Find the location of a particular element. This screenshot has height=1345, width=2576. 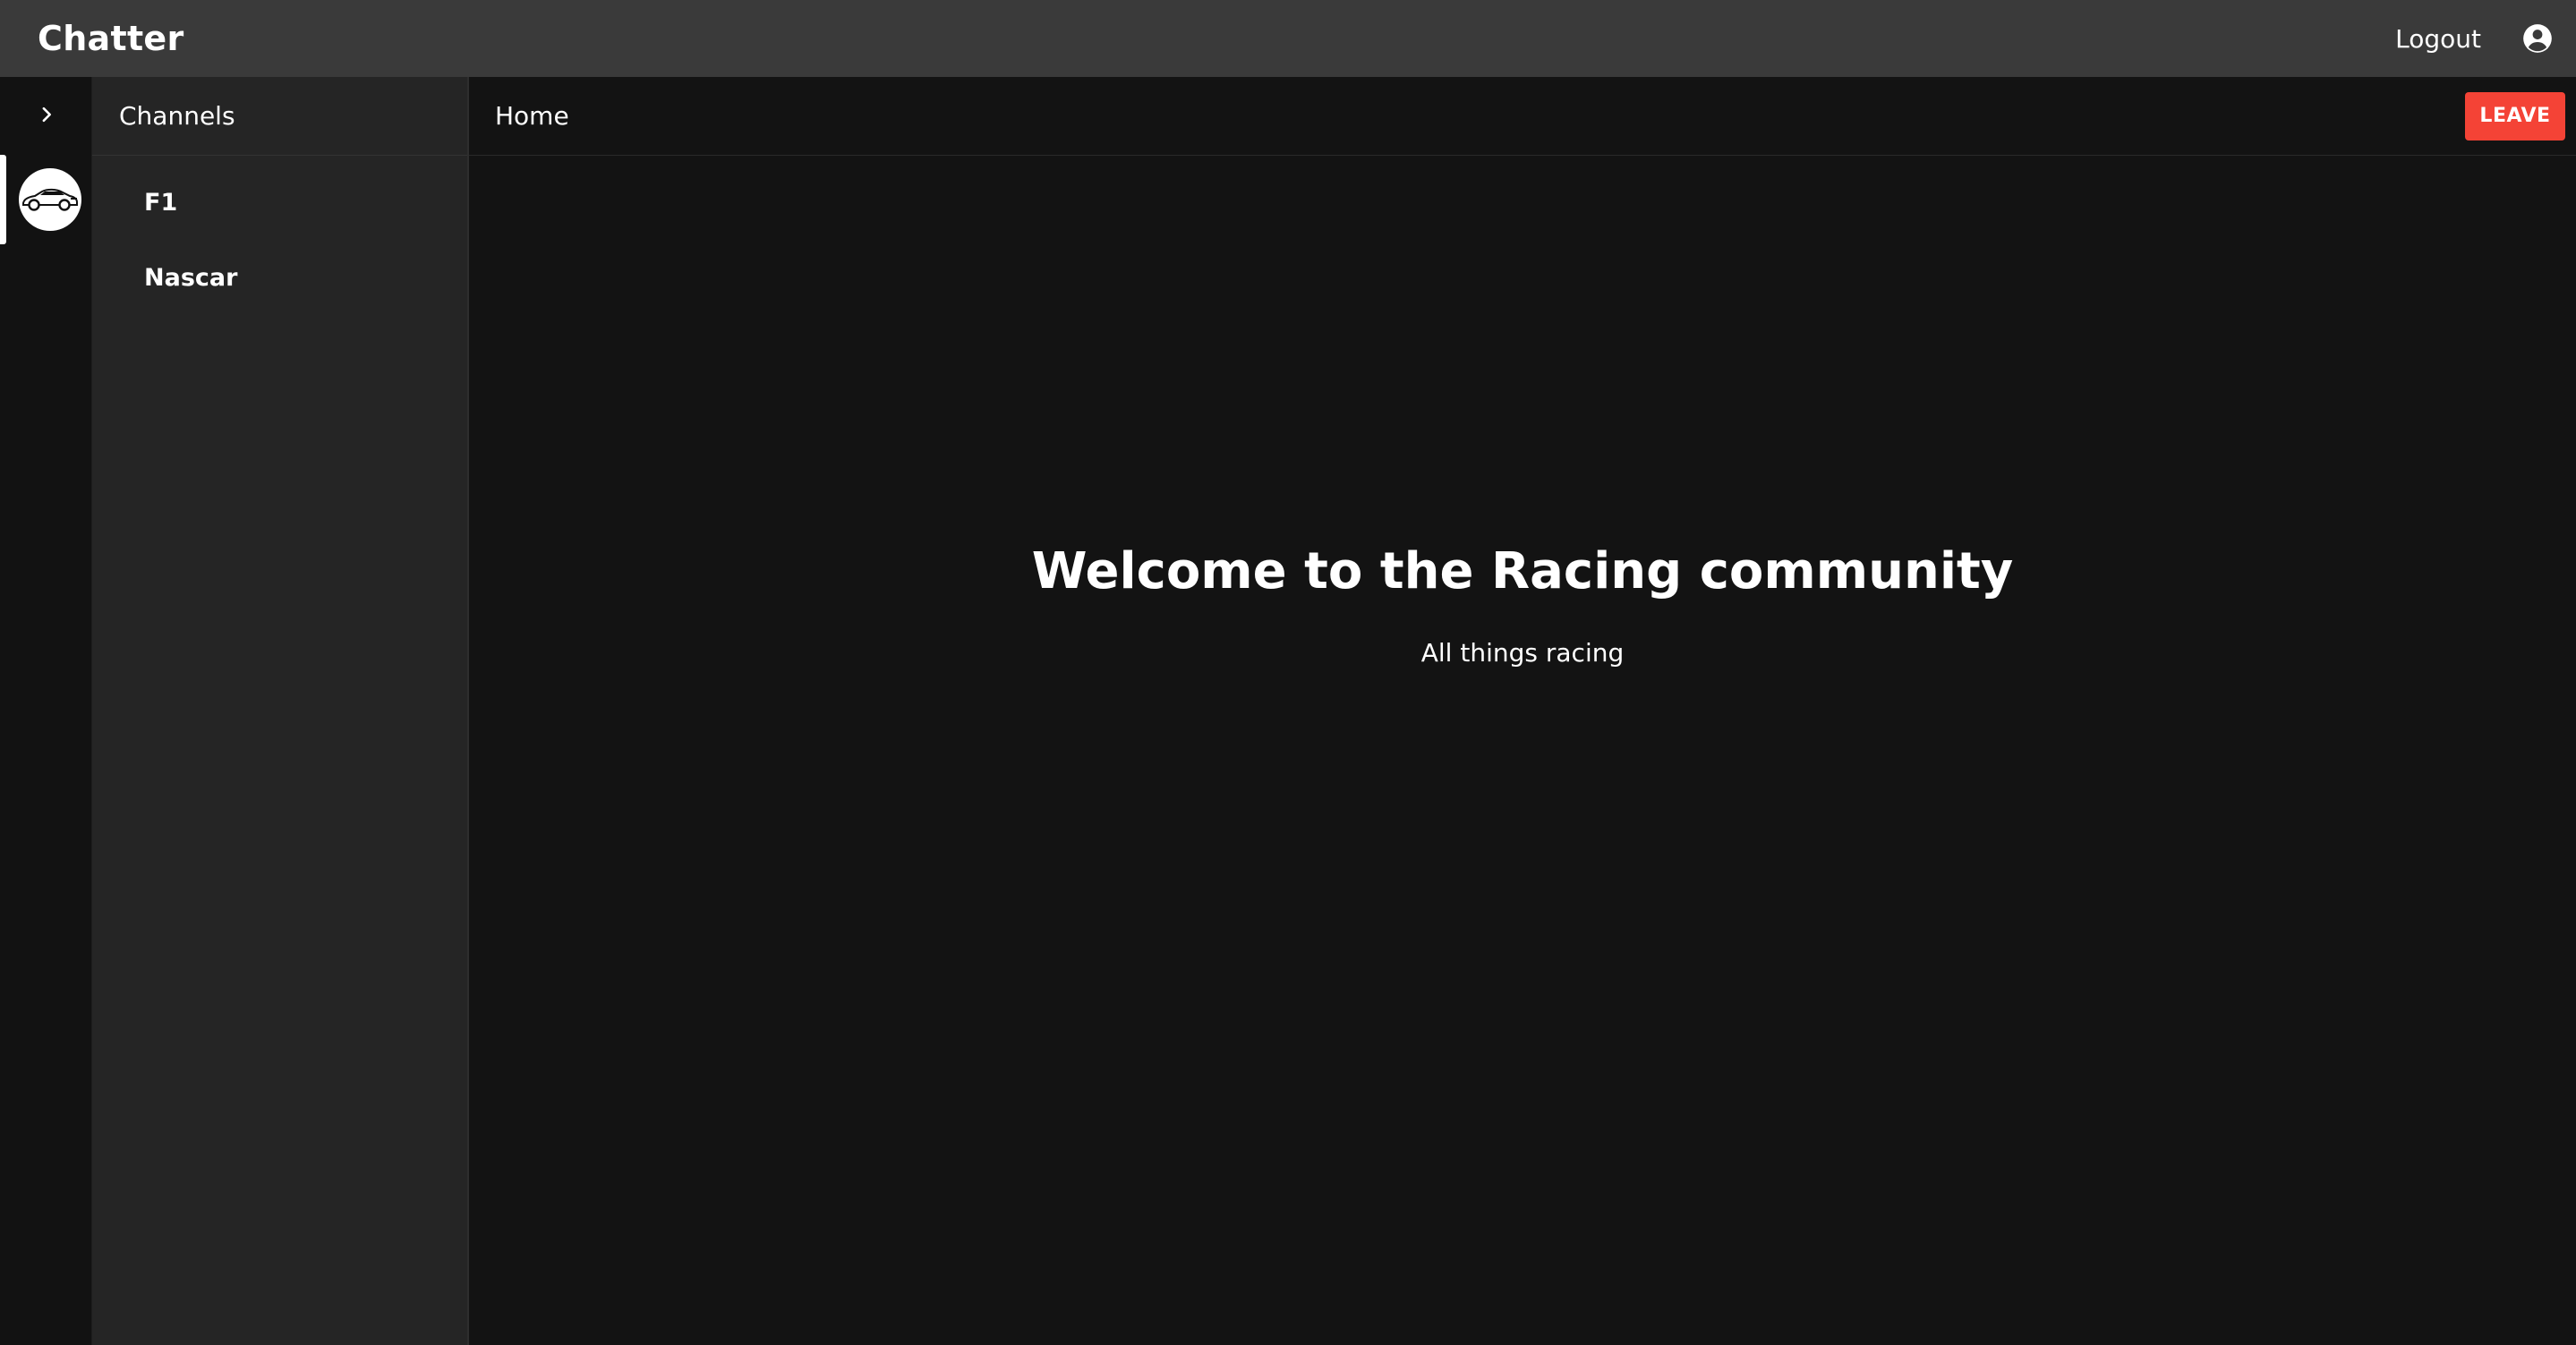

chevron-right-icon is located at coordinates (46, 116).